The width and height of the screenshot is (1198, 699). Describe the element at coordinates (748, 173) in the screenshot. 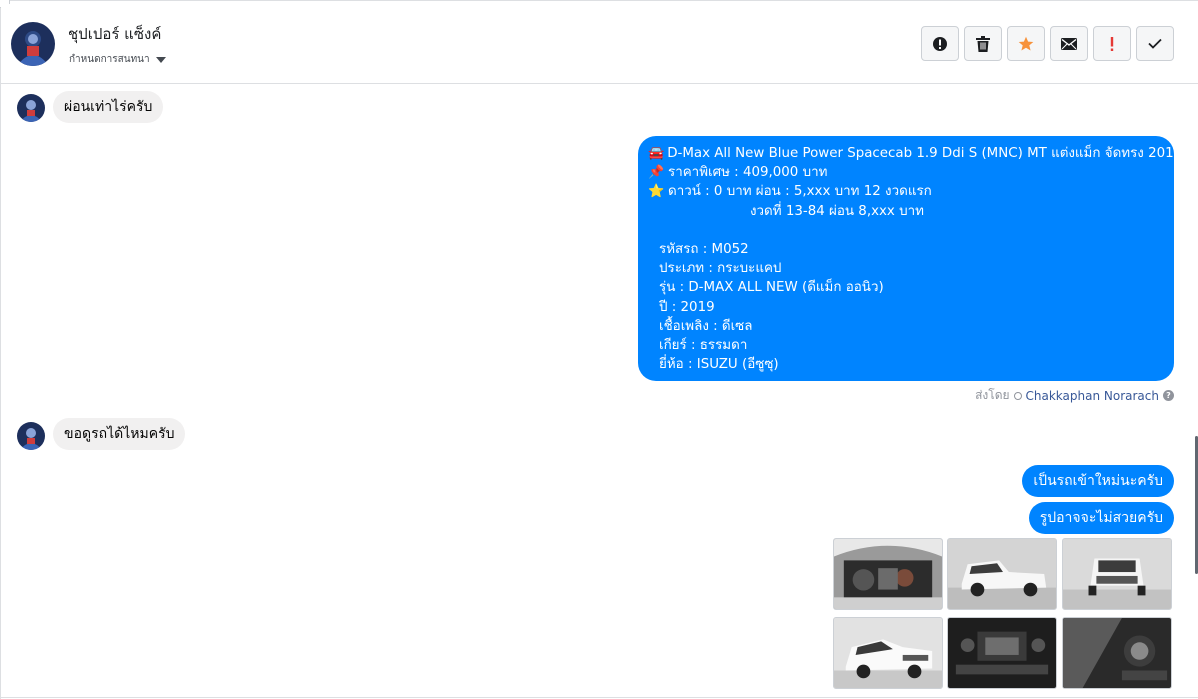

I see `listing-price: ราคาพิเศษ : 409,000 บาท` at that location.